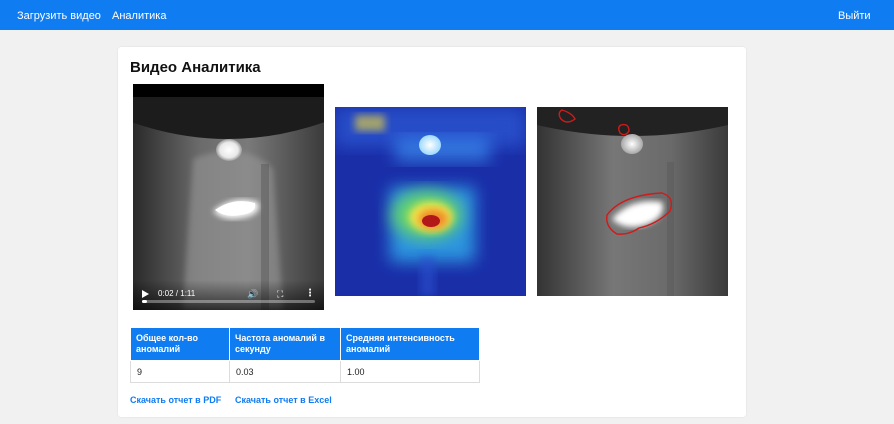 The image size is (894, 424). I want to click on download-excel-link: Скачать отчет в Excel, so click(283, 400).